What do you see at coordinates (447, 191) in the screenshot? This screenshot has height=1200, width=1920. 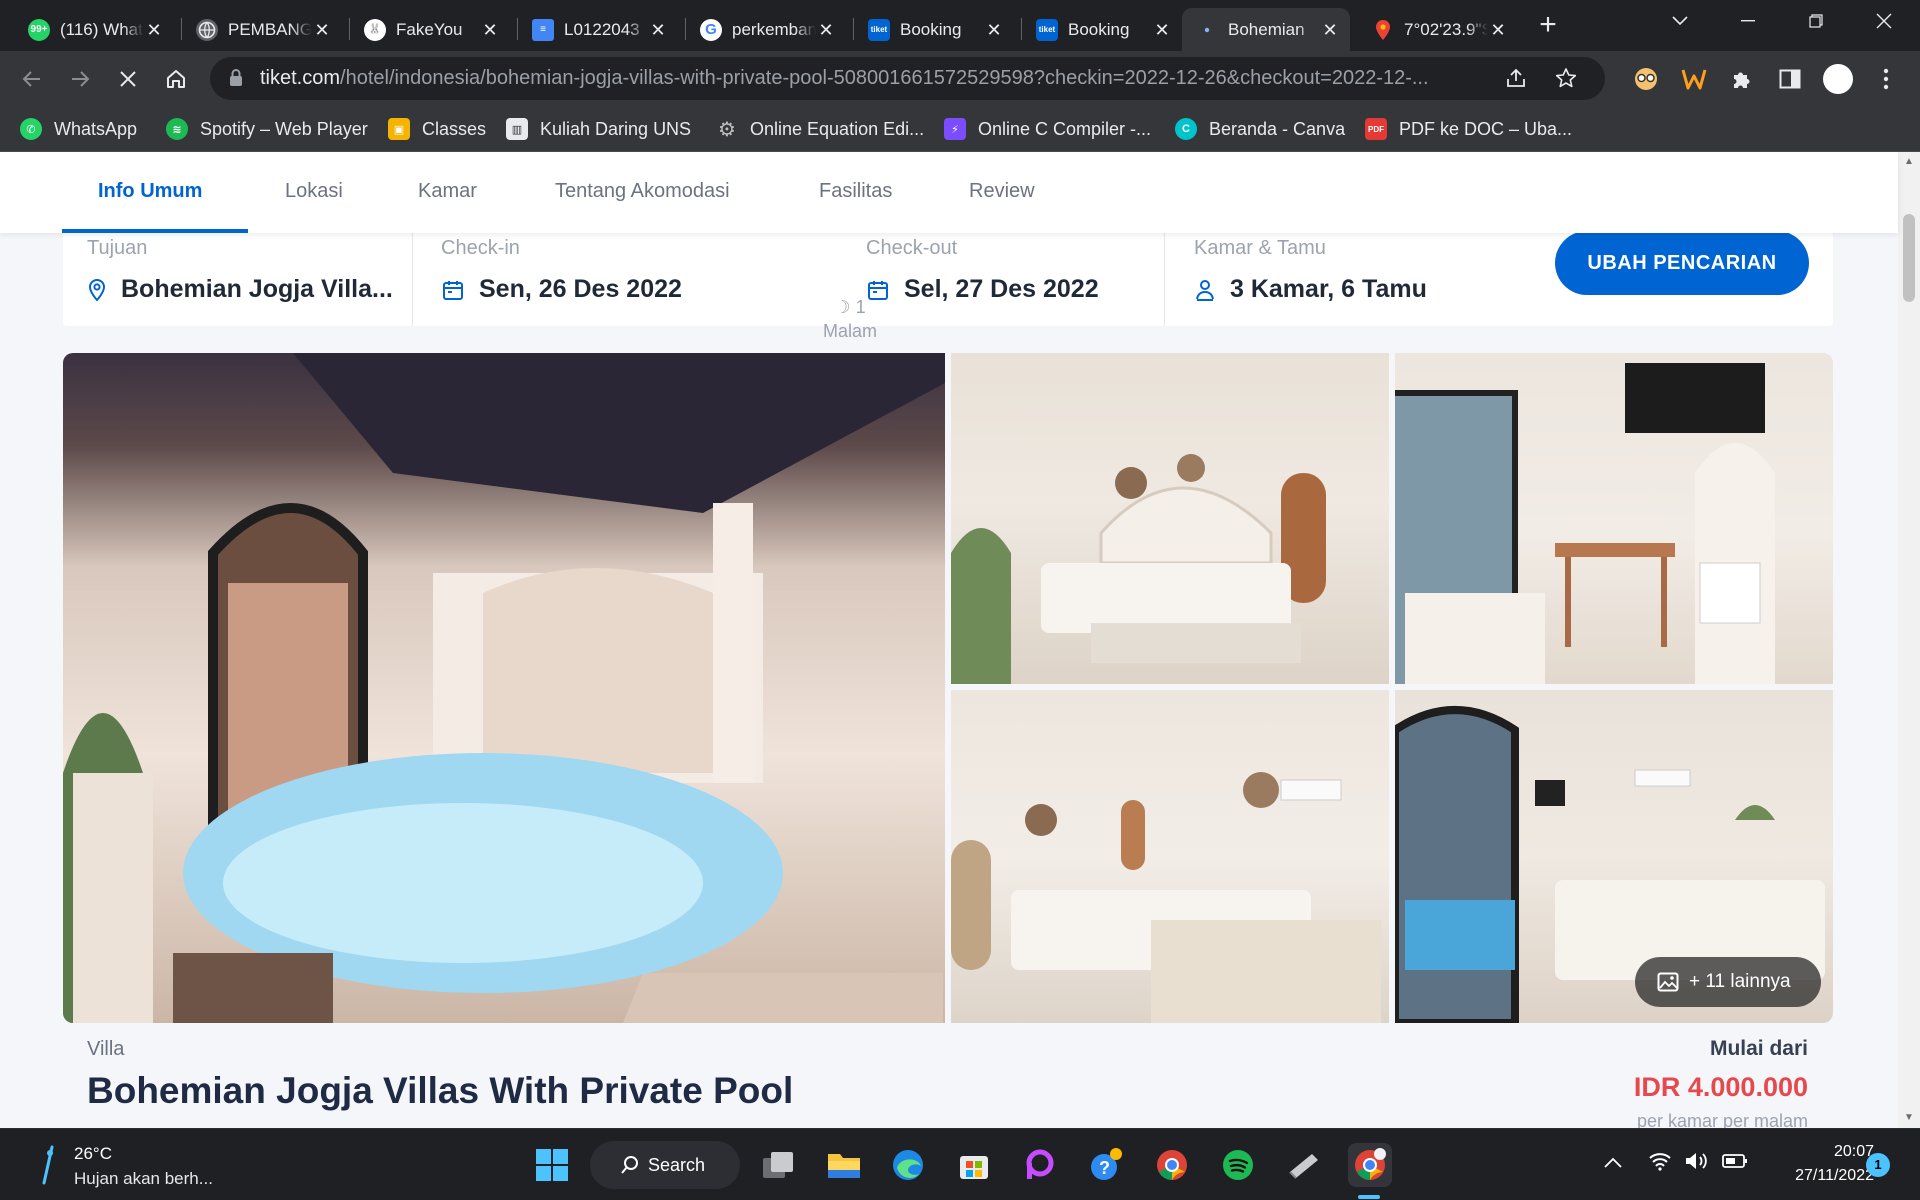 I see `tab-kamar: Kamar` at bounding box center [447, 191].